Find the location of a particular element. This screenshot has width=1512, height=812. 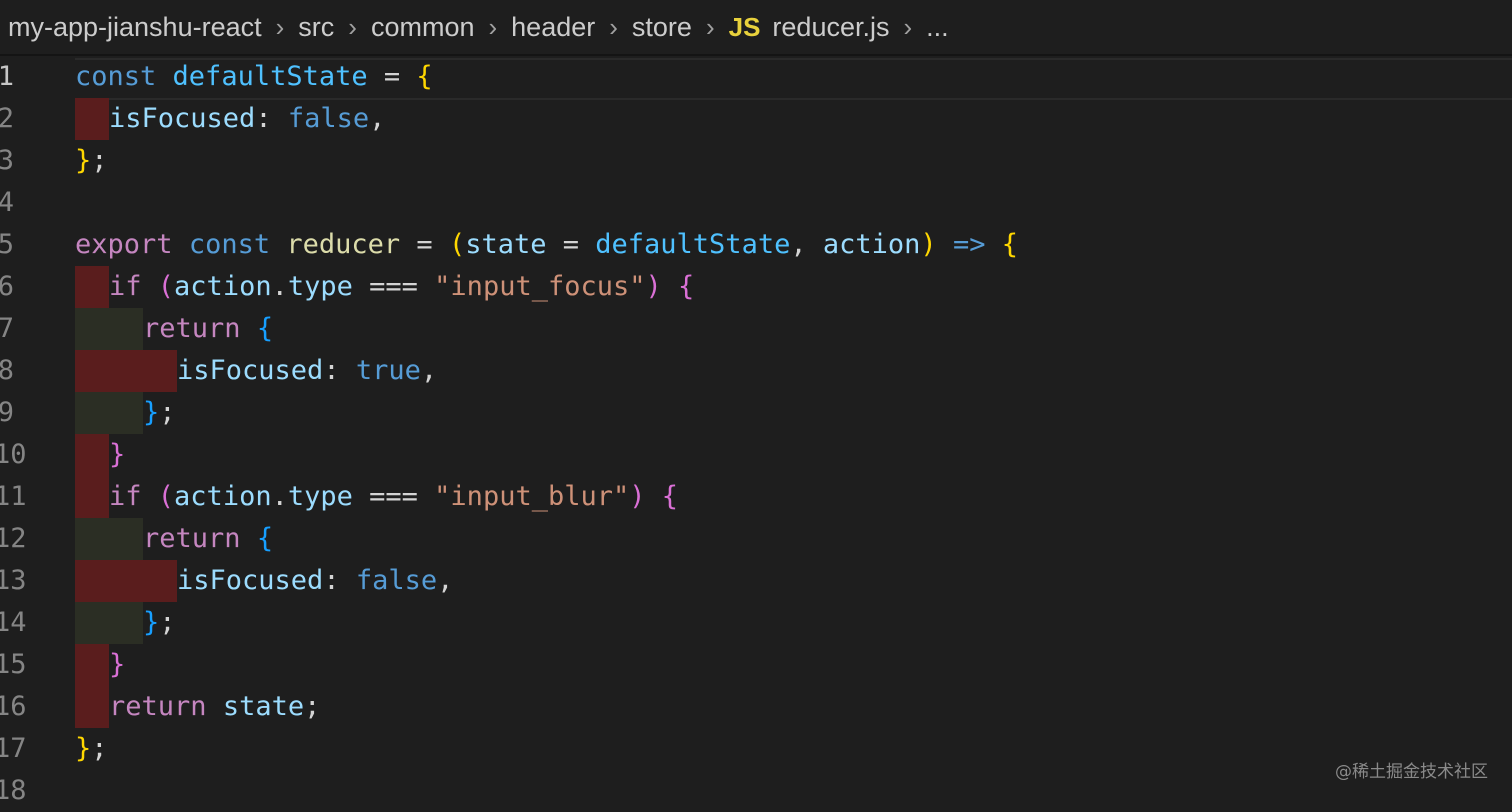

code-token: export is located at coordinates (124, 244).